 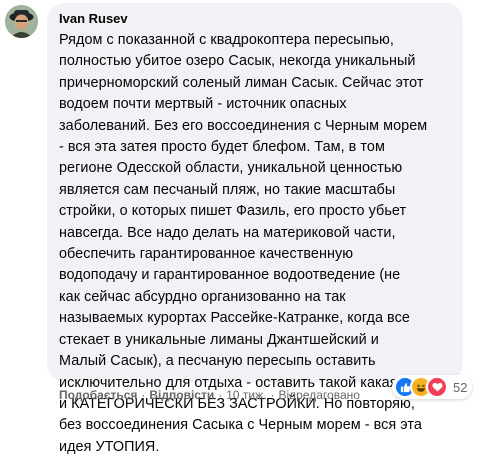 What do you see at coordinates (202, 296) in the screenshot?
I see `comment-line: как сейчас абсурдно организованно на так` at bounding box center [202, 296].